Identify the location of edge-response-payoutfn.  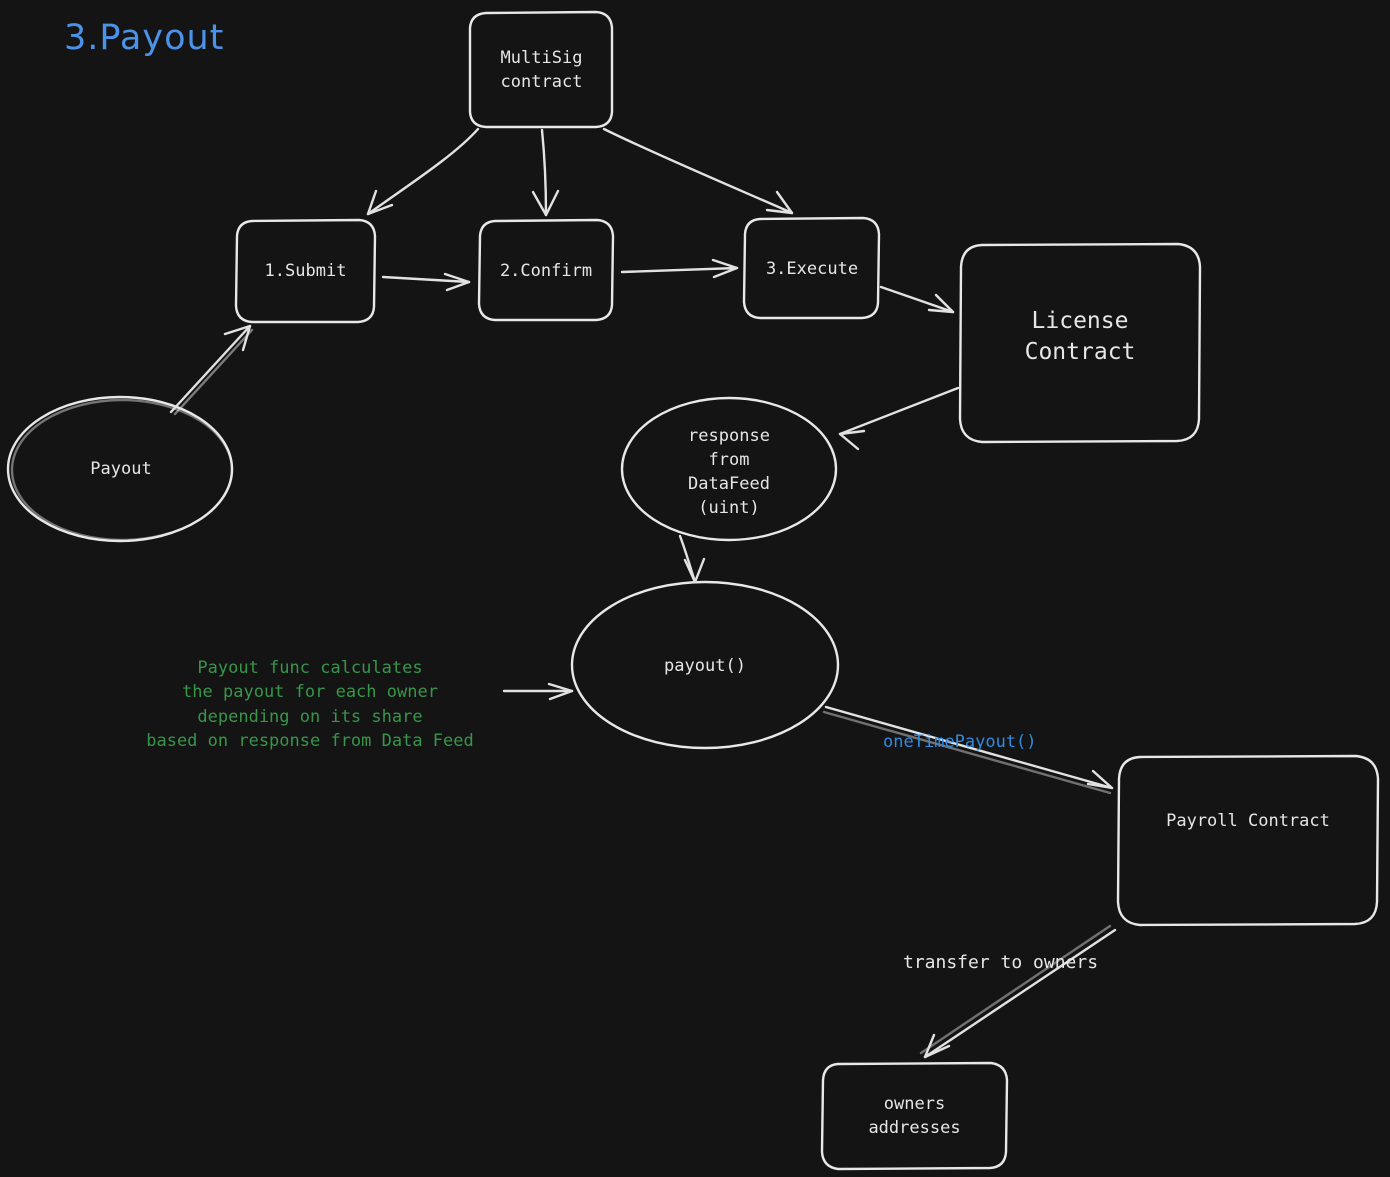
(692, 559).